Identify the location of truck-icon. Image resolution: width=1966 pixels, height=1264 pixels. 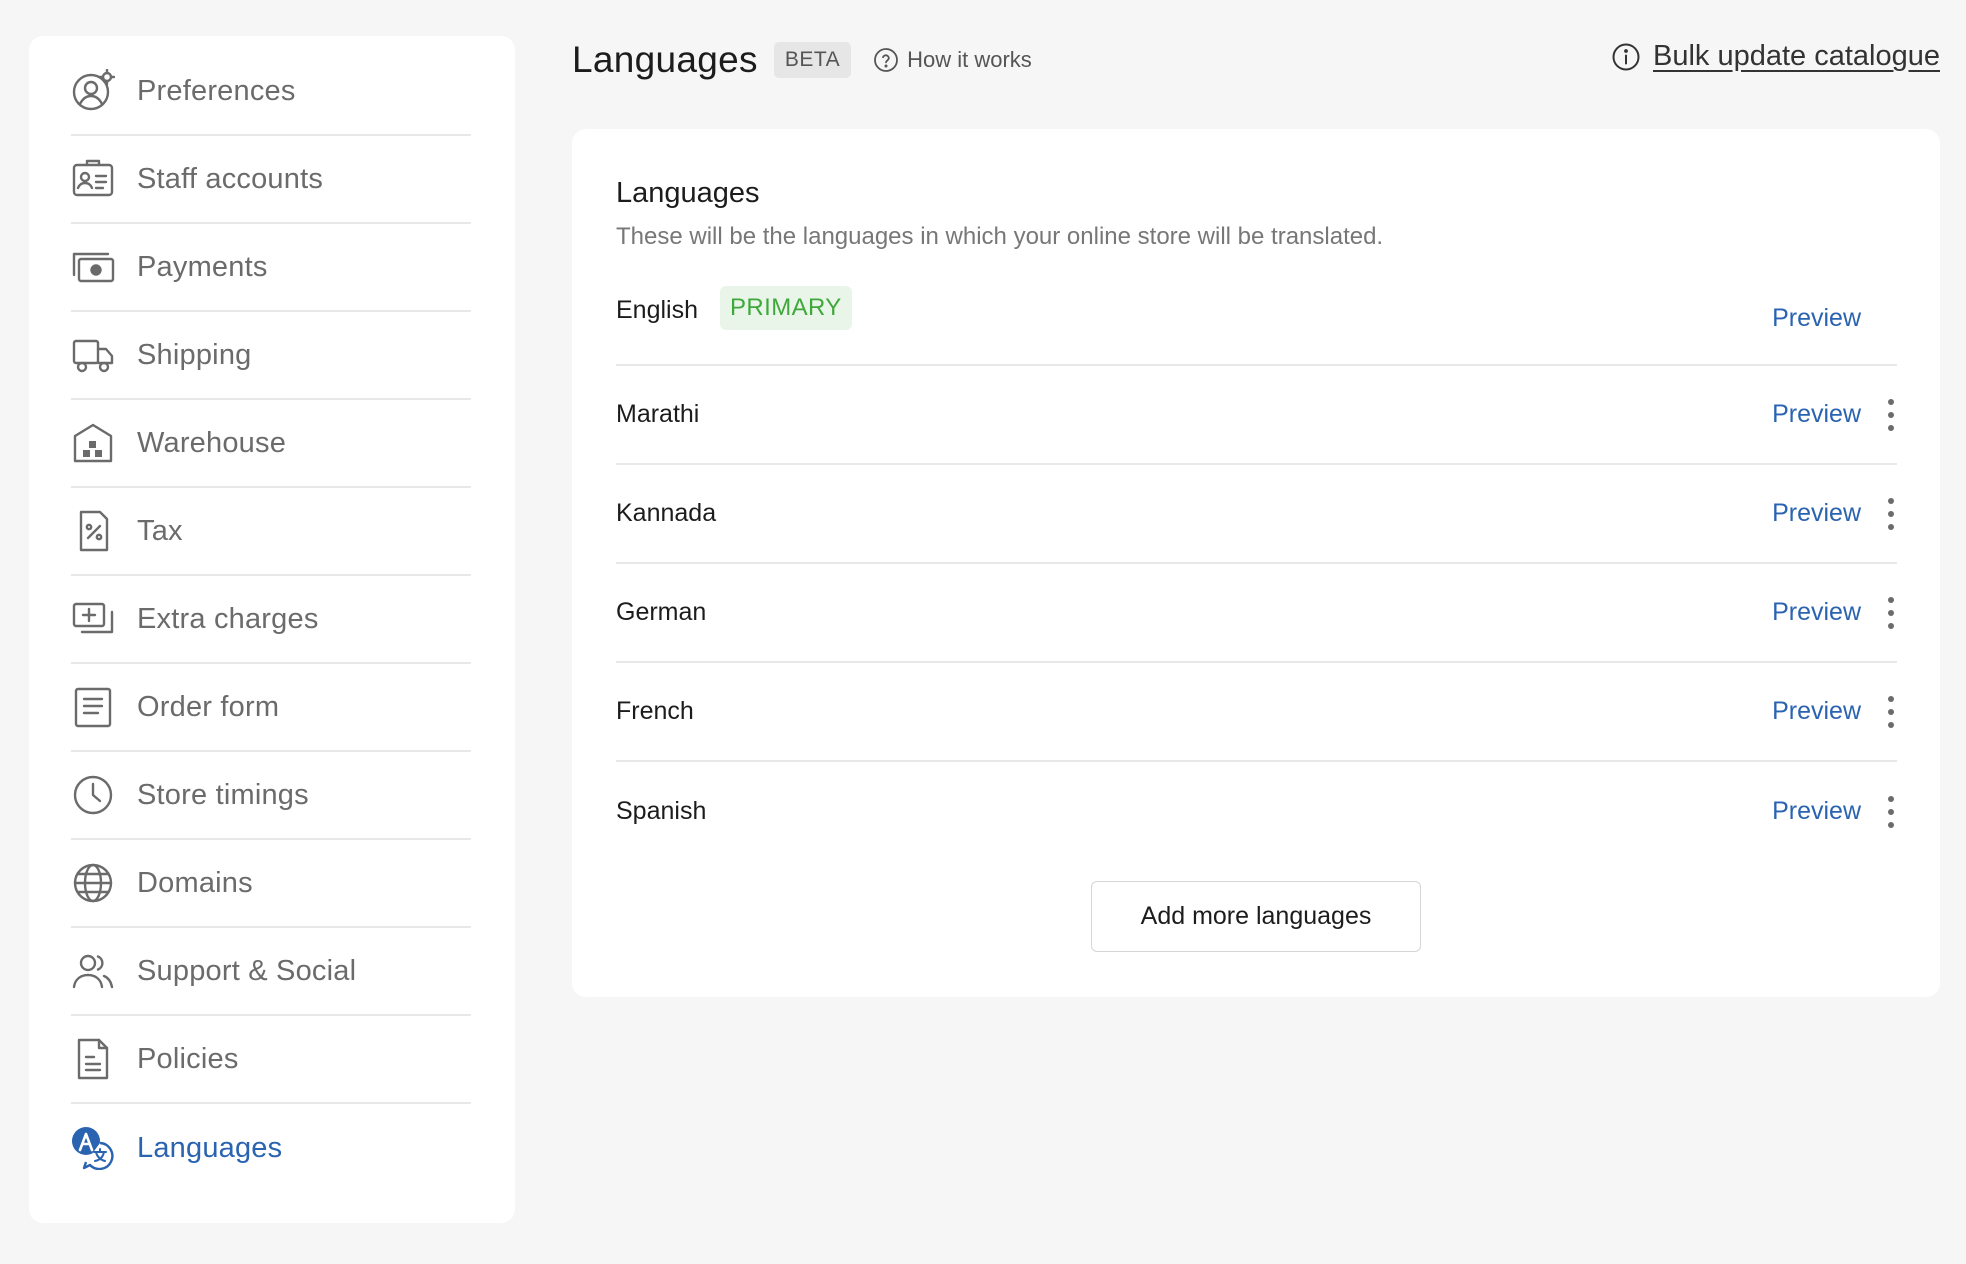
(93, 355).